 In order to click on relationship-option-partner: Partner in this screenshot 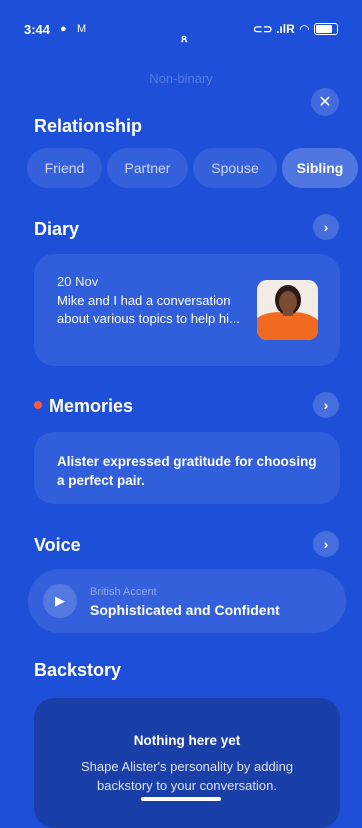, I will do `click(147, 168)`.